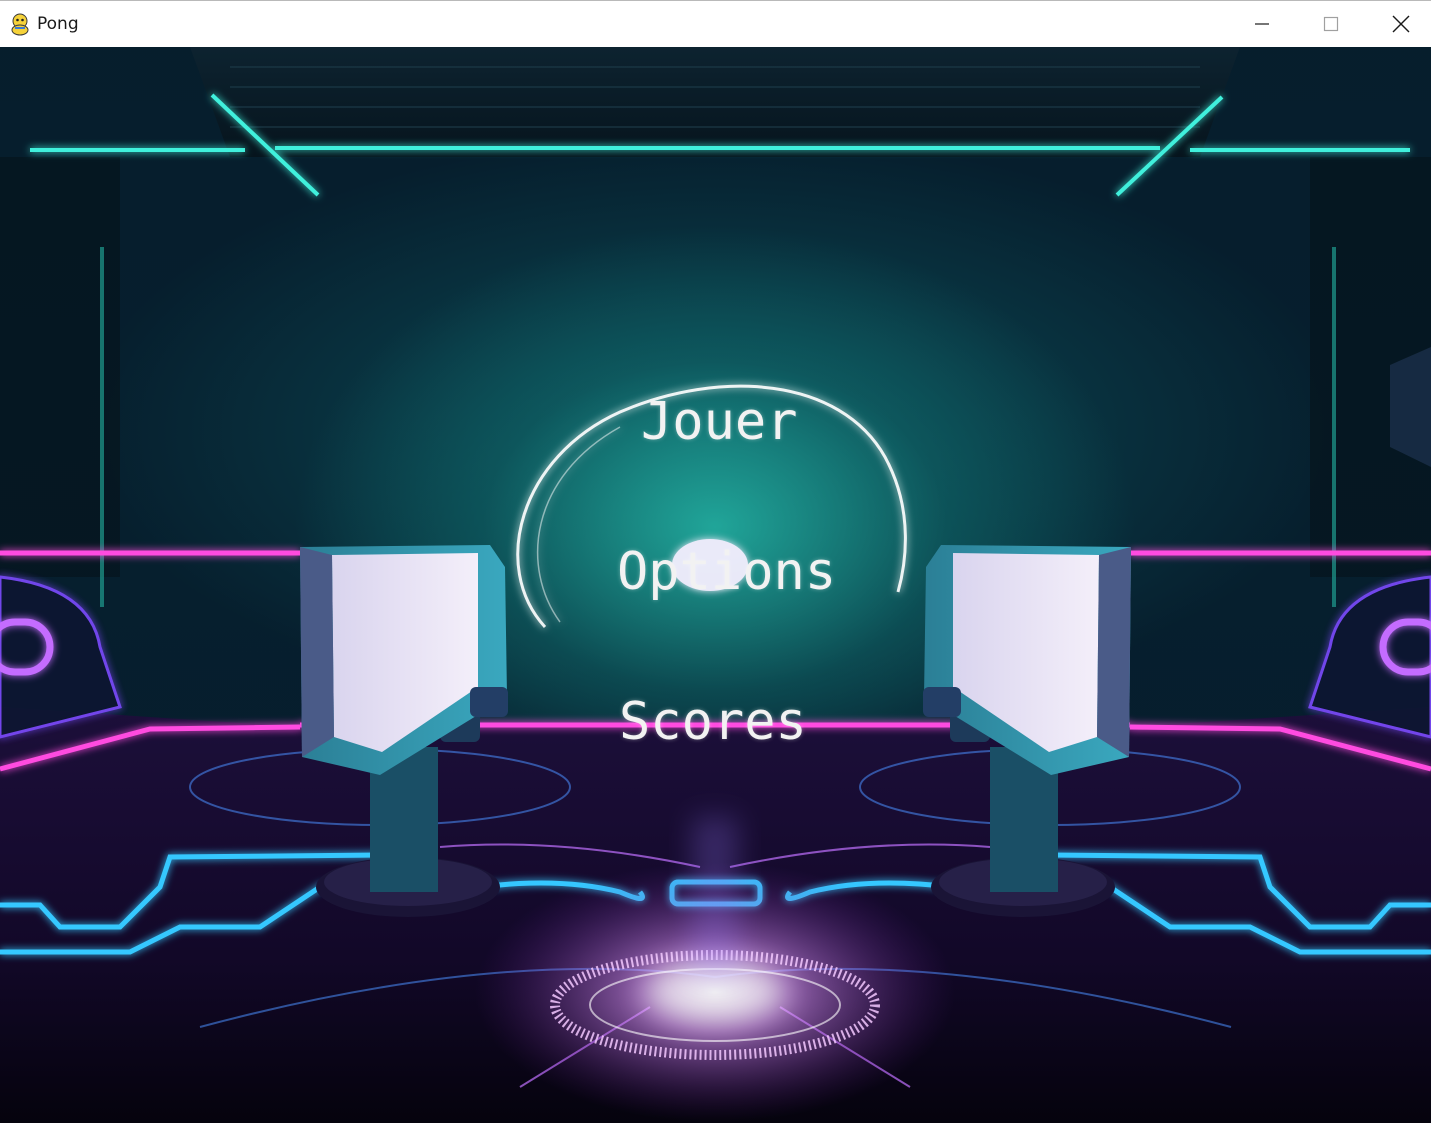 Image resolution: width=1431 pixels, height=1123 pixels. What do you see at coordinates (719, 422) in the screenshot?
I see `menu-play-button: Jouer` at bounding box center [719, 422].